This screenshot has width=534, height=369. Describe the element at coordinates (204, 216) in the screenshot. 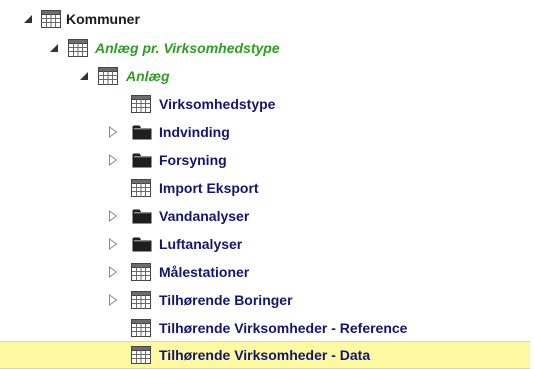

I see `tree-node-label: Vandanalyser` at that location.